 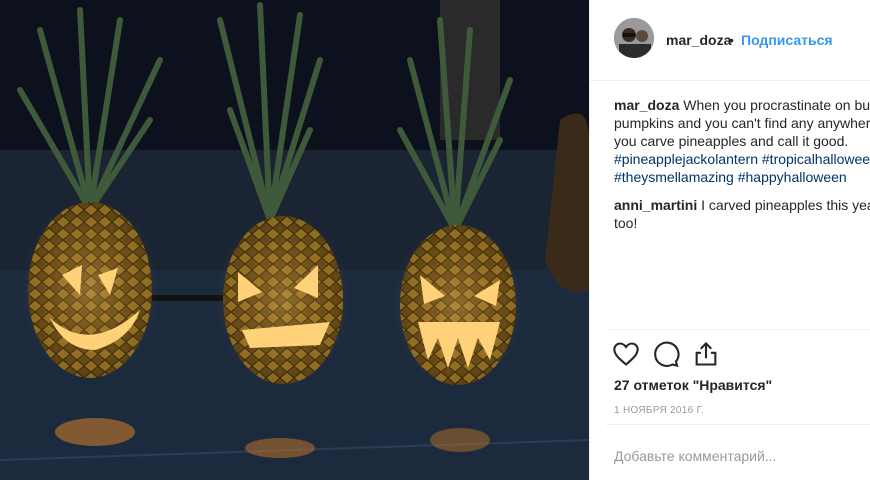 I want to click on caption-text-line: pumpkins and you can't find any anywhere, so click(x=742, y=123).